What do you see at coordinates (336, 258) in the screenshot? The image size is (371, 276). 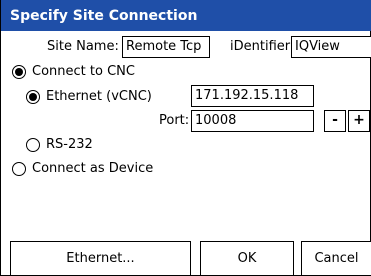 I see `cancel-button: Cancel` at bounding box center [336, 258].